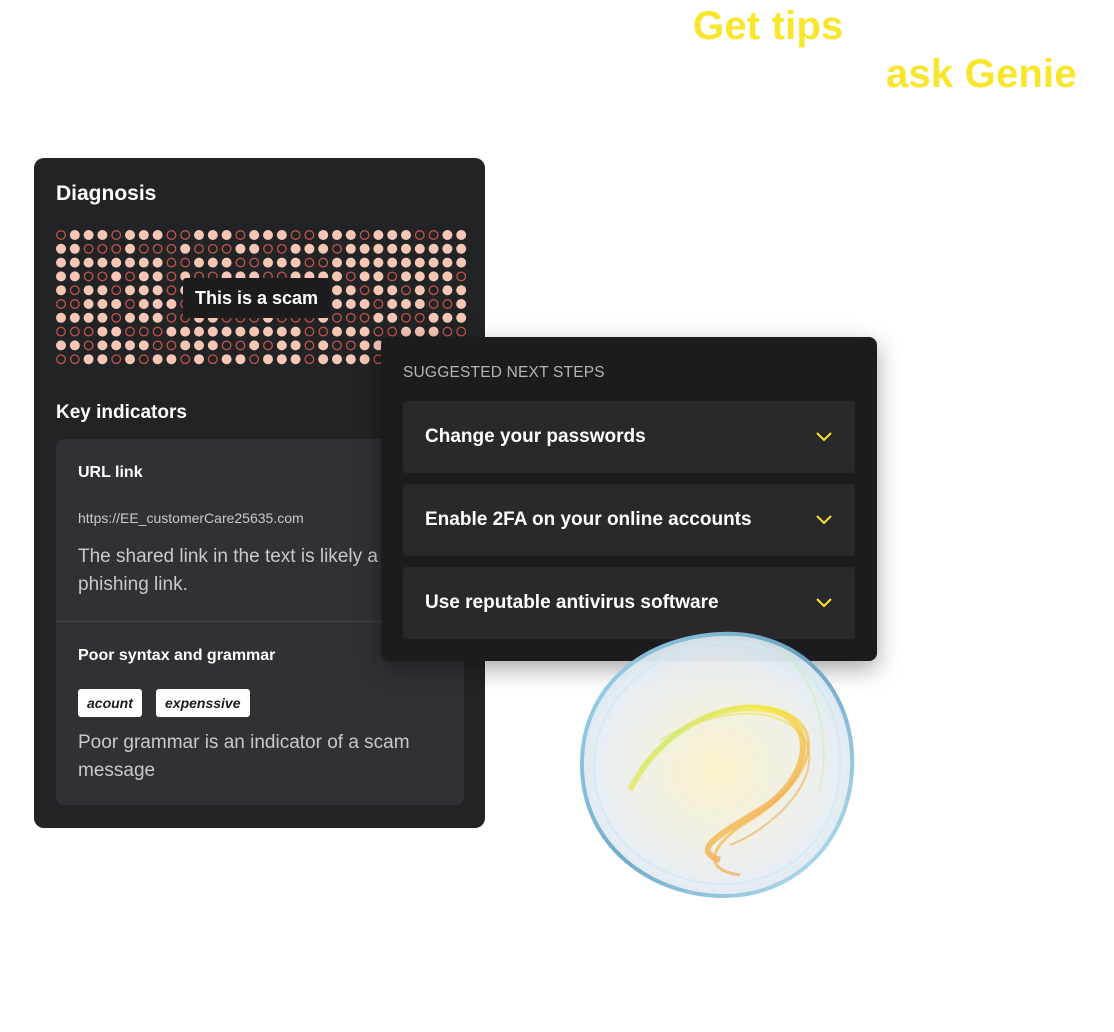  Describe the element at coordinates (504, 372) in the screenshot. I see `next-steps-title: SUGGESTED NEXT STEPS` at that location.